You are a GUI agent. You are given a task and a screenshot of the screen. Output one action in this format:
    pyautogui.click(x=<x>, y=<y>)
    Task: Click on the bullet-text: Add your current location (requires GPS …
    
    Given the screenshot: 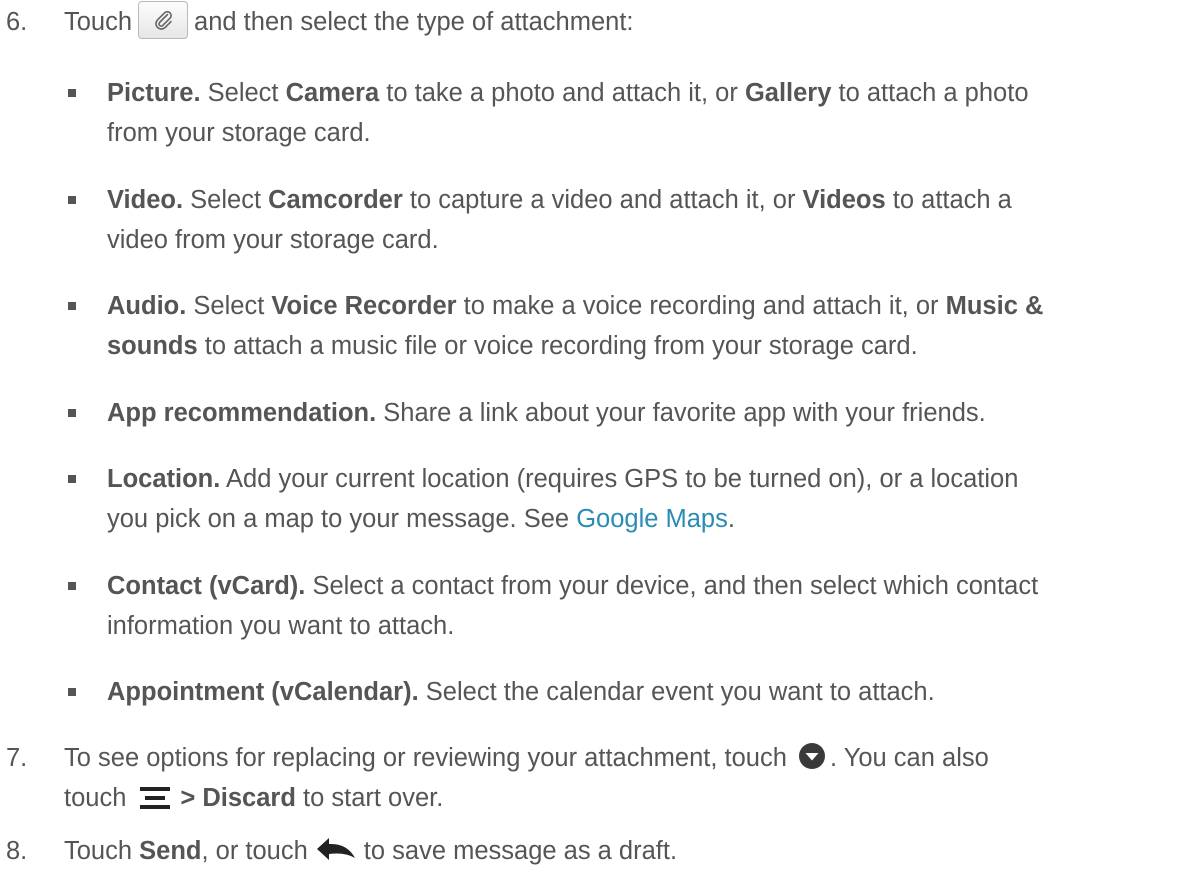 What is the action you would take?
    pyautogui.click(x=622, y=479)
    